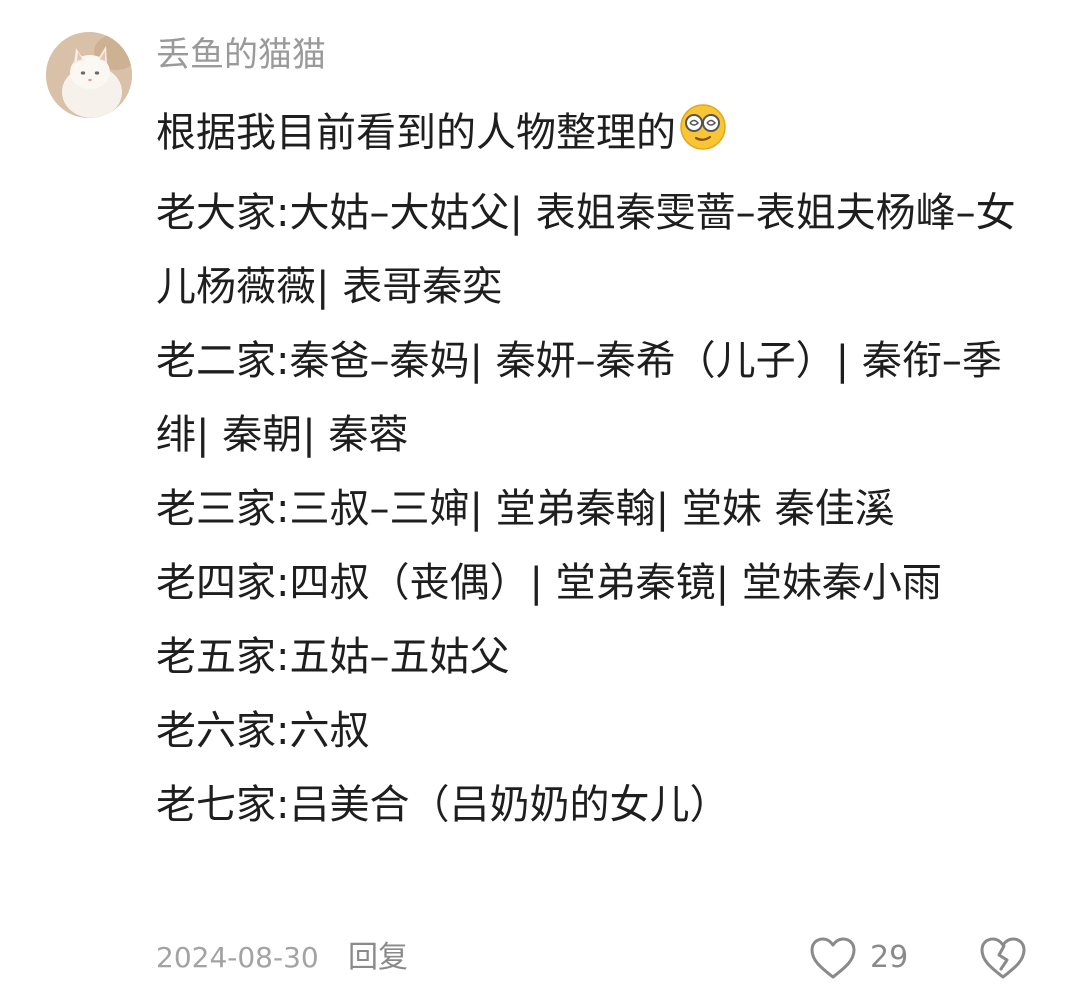  I want to click on family-line-1: 老大家:大姑–大姑父| 表姐秦雯蔷–表姐夫杨峰–女儿杨薇薇| 表哥秦奕, so click(586, 250).